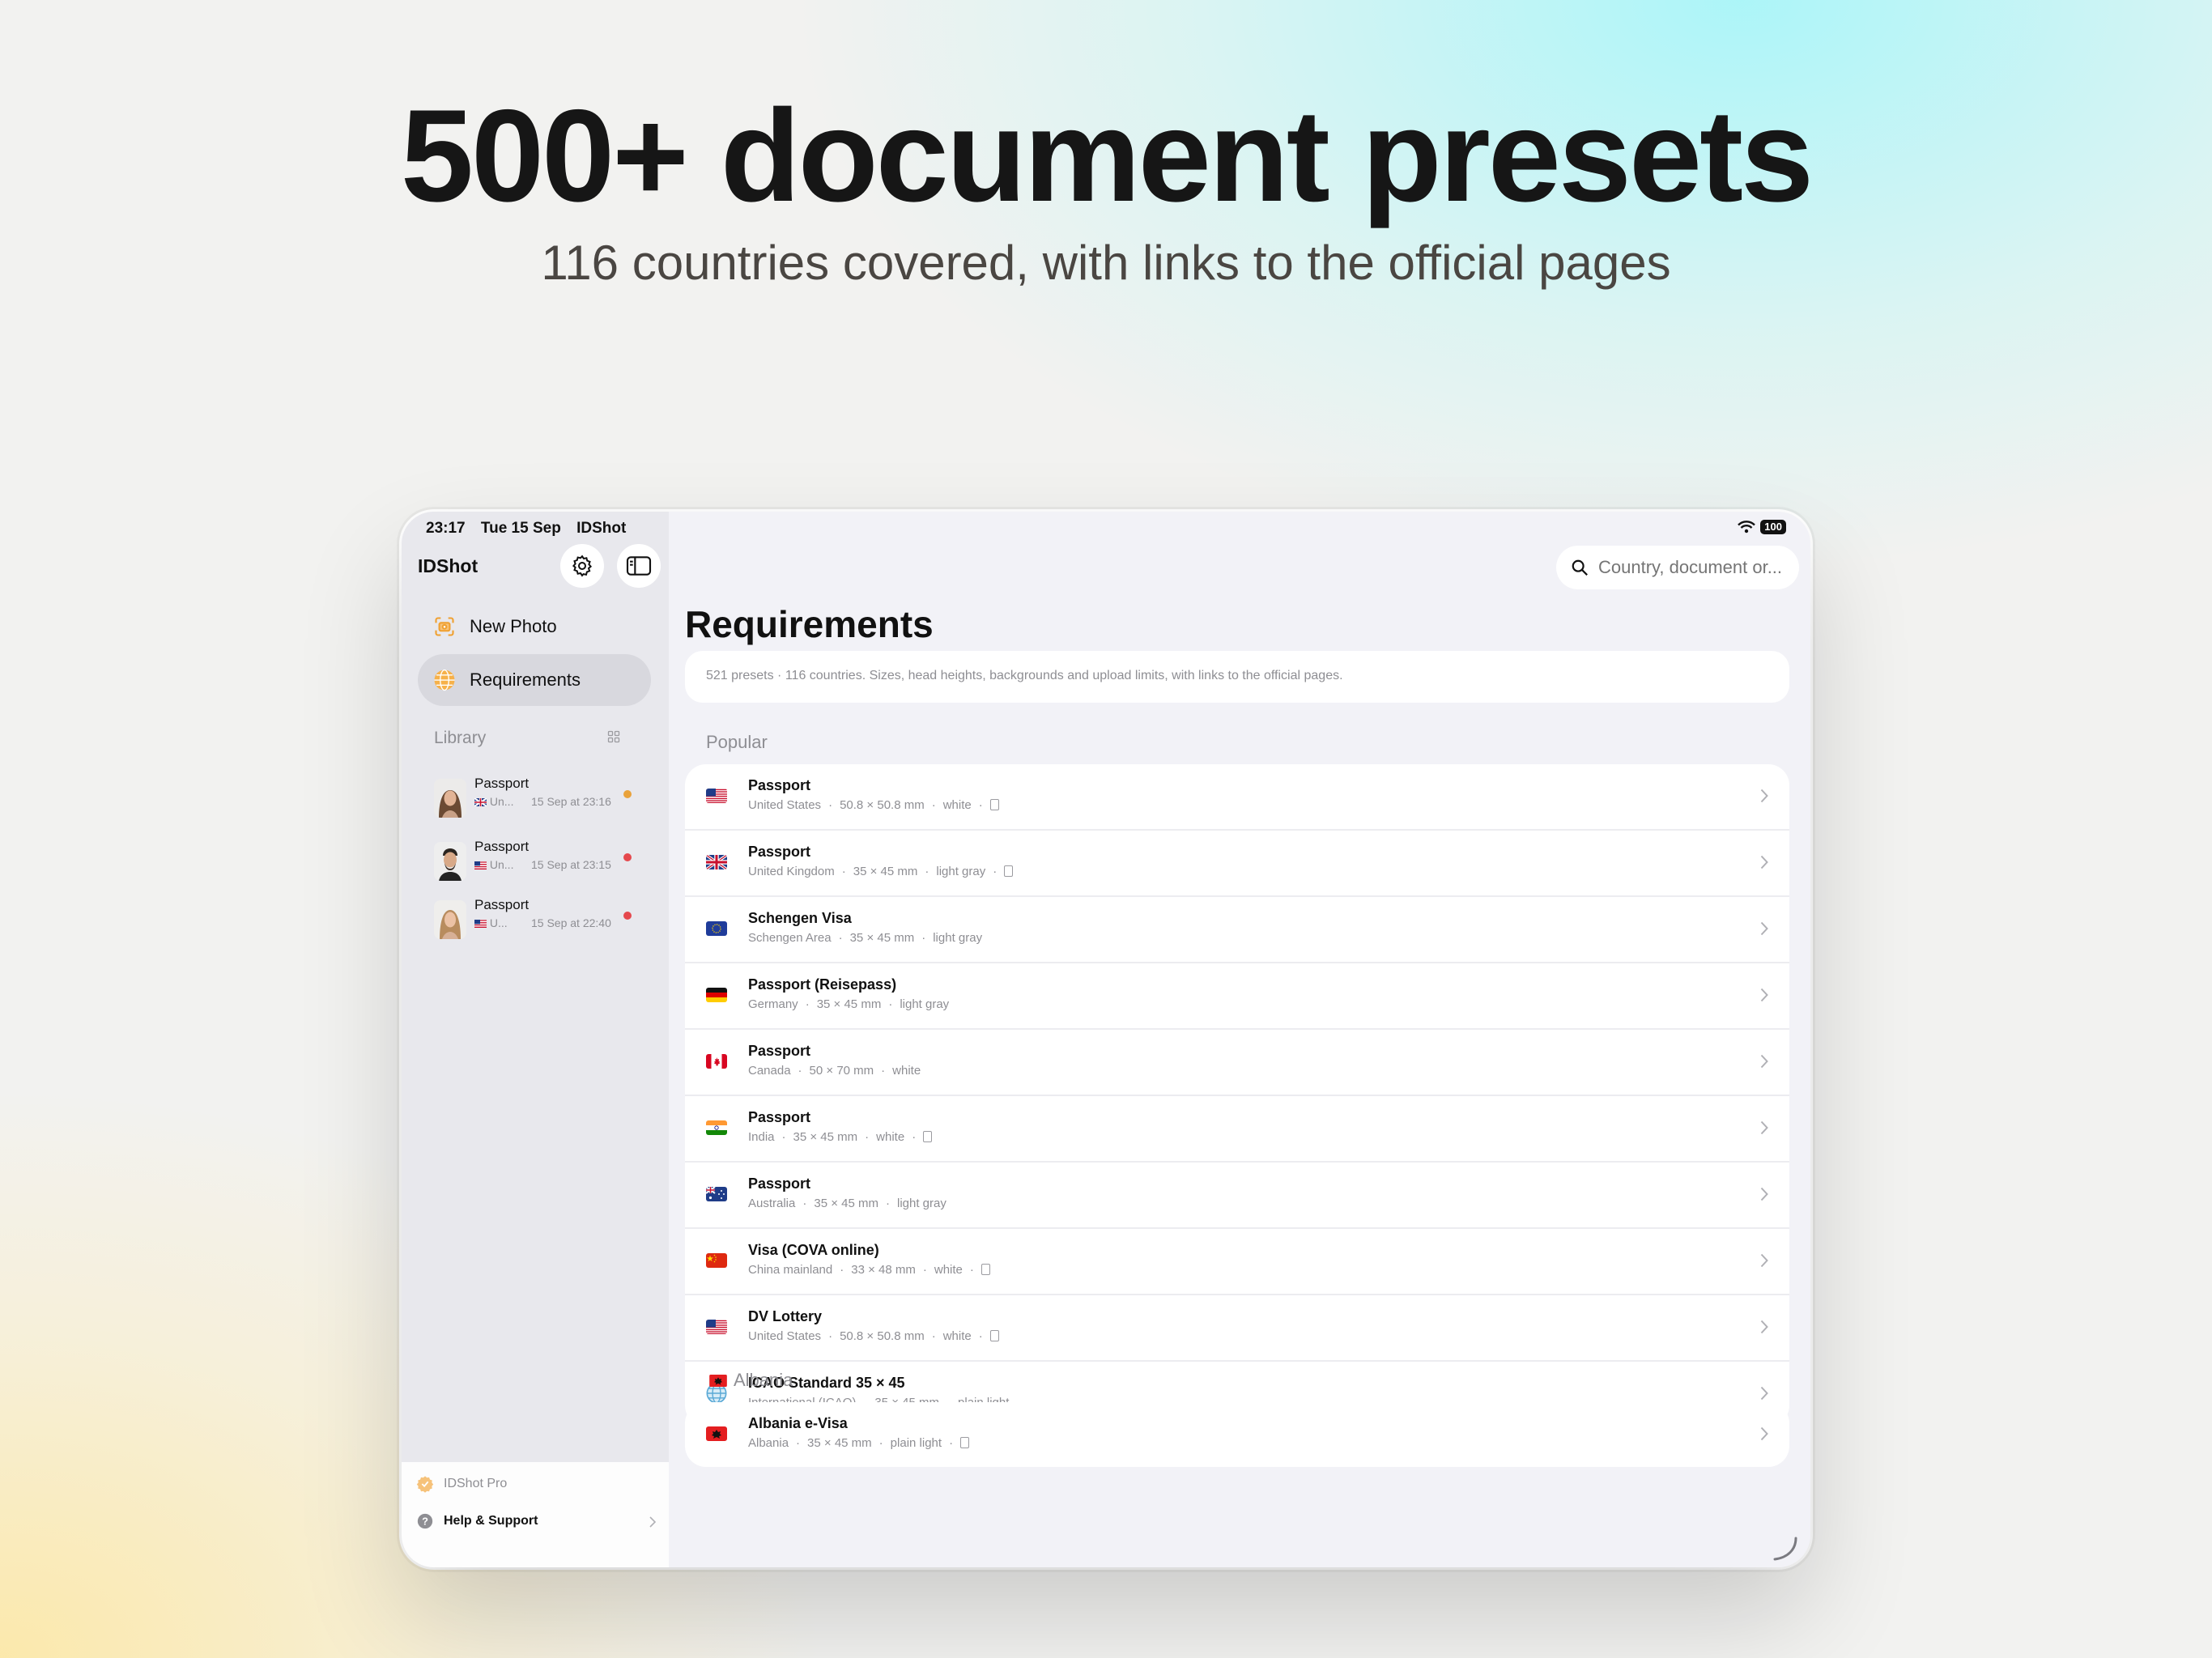  Describe the element at coordinates (716, 862) in the screenshot. I see `flag-gb-icon` at that location.